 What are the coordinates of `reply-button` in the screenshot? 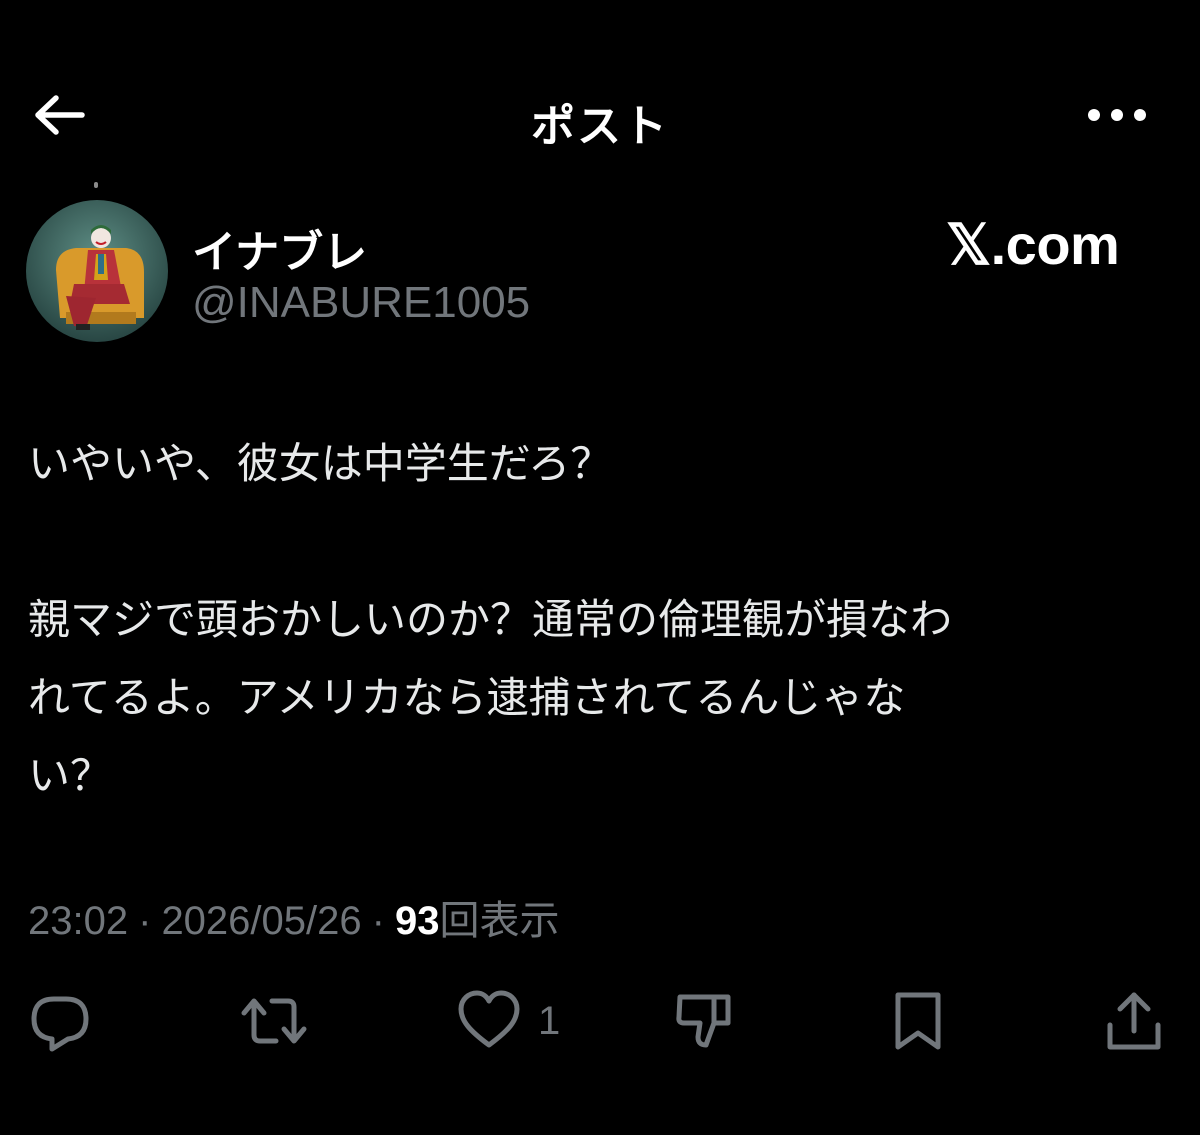 It's located at (60, 1021).